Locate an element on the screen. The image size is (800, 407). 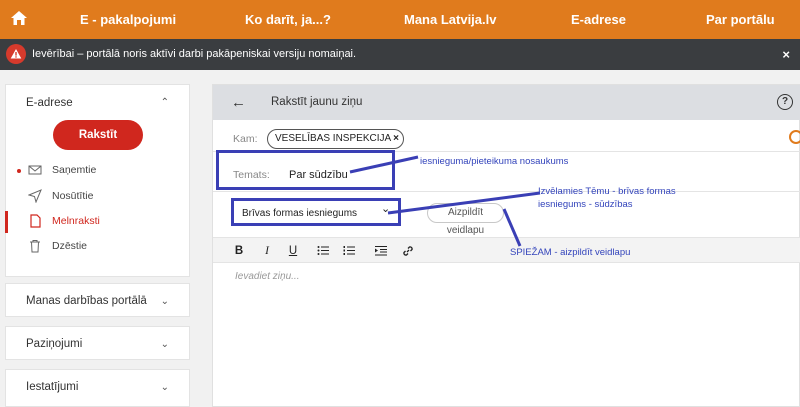
annotation-arrows is located at coordinates (445, 201).